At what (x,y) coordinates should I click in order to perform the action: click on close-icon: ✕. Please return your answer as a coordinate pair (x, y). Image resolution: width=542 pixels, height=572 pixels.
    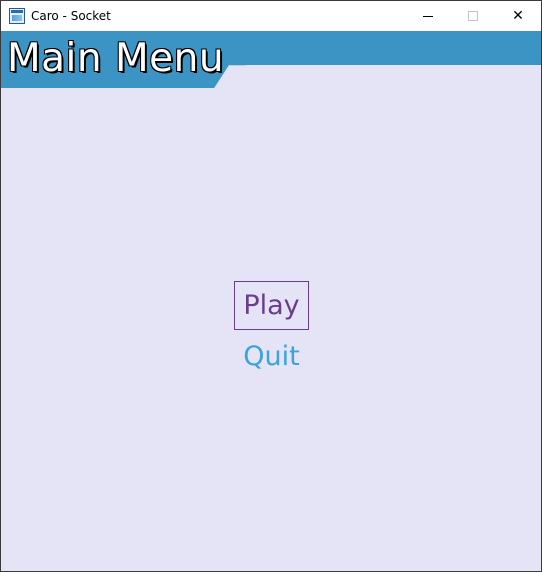
    Looking at the image, I should click on (518, 16).